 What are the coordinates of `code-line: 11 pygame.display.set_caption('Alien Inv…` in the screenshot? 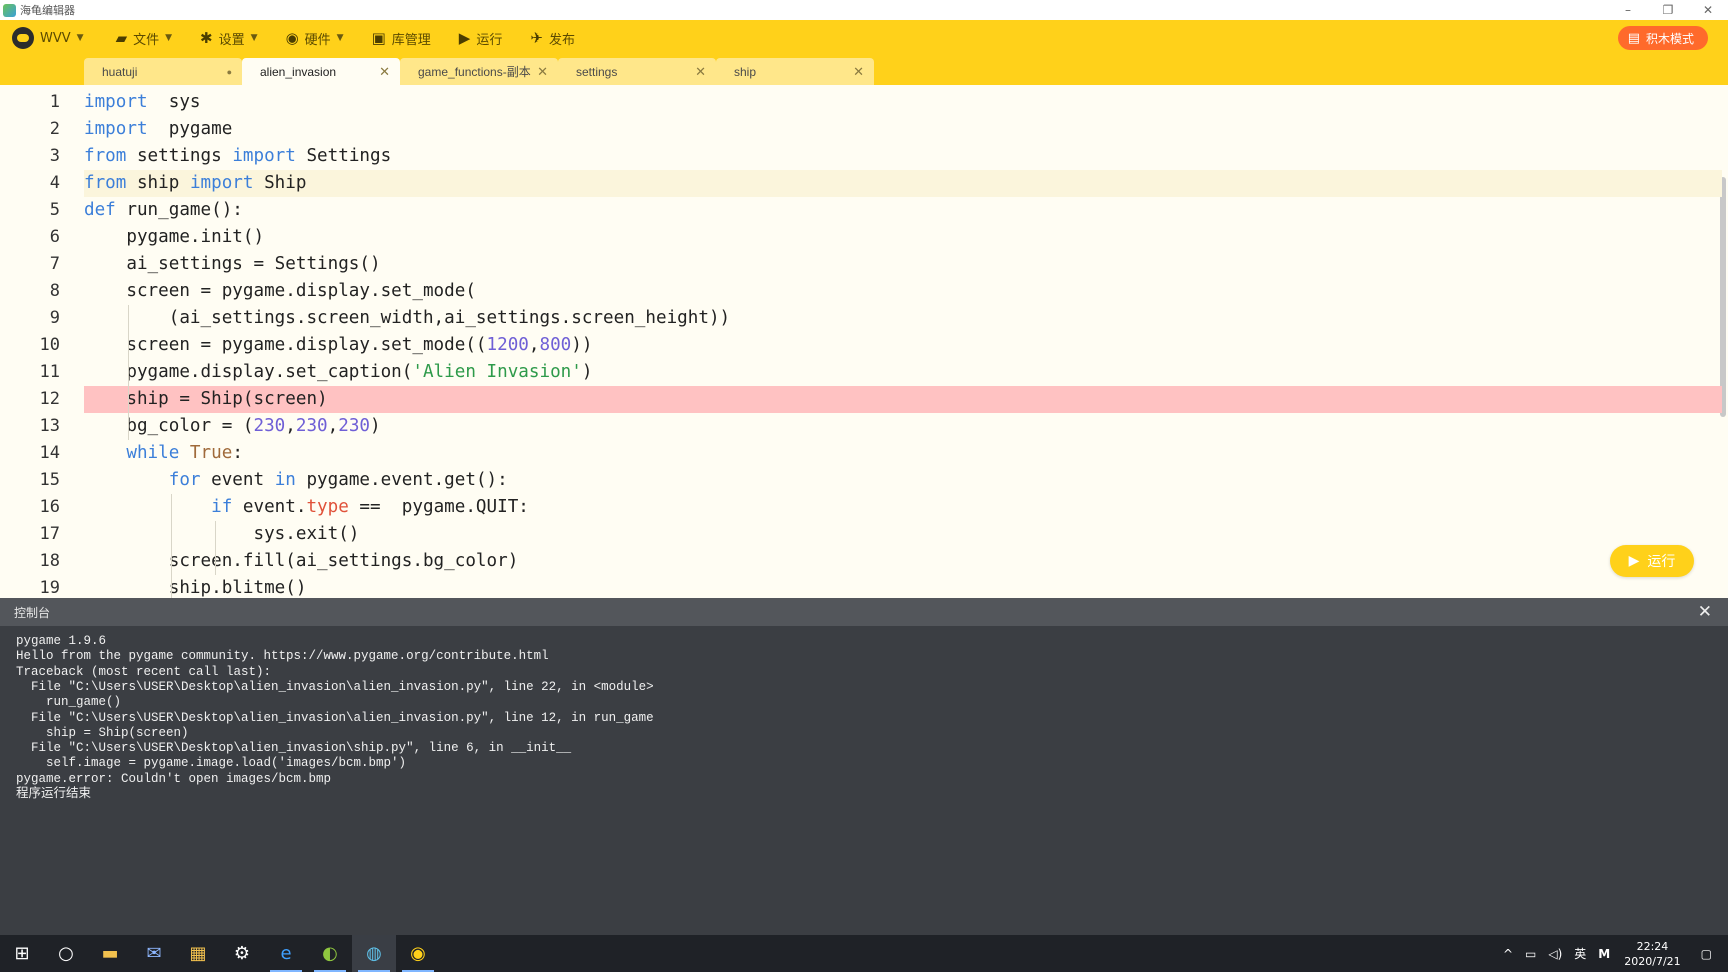 It's located at (861, 372).